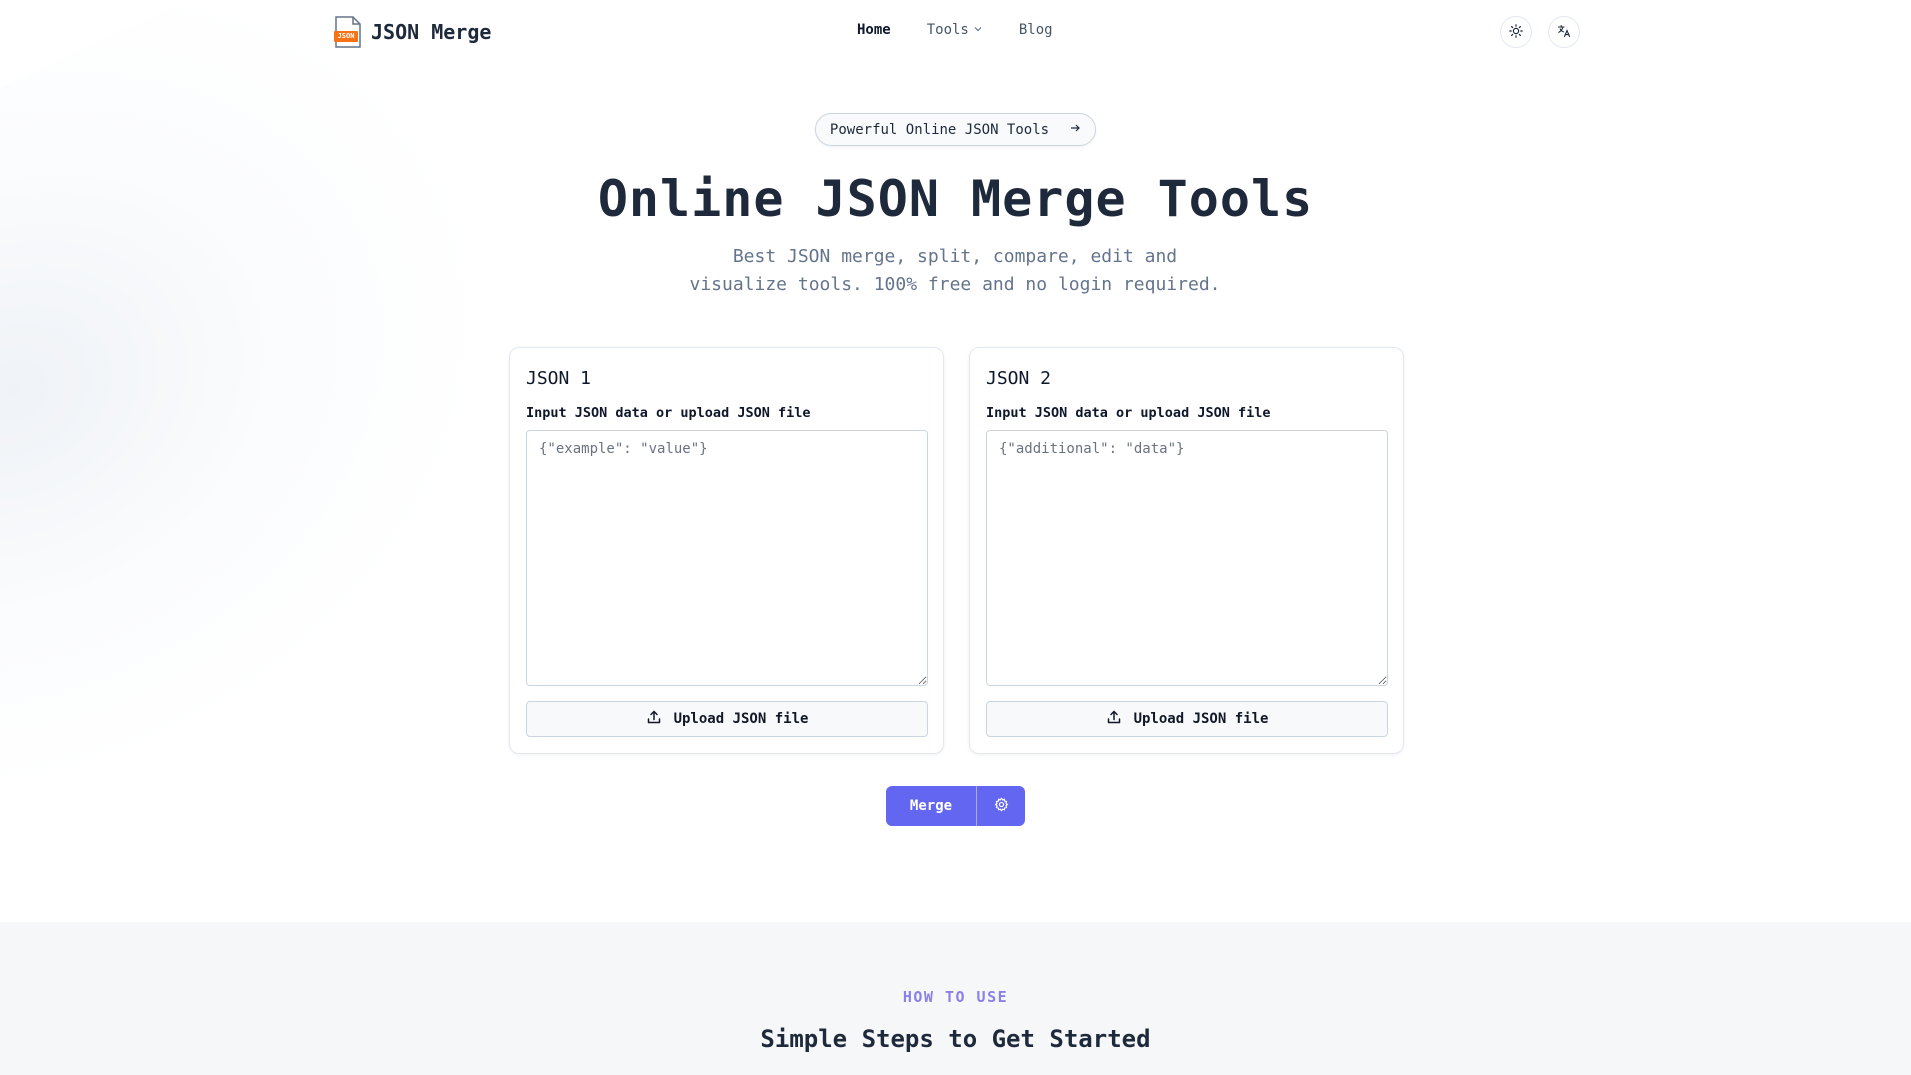 This screenshot has width=1911, height=1075. I want to click on arrow-right-icon, so click(1075, 130).